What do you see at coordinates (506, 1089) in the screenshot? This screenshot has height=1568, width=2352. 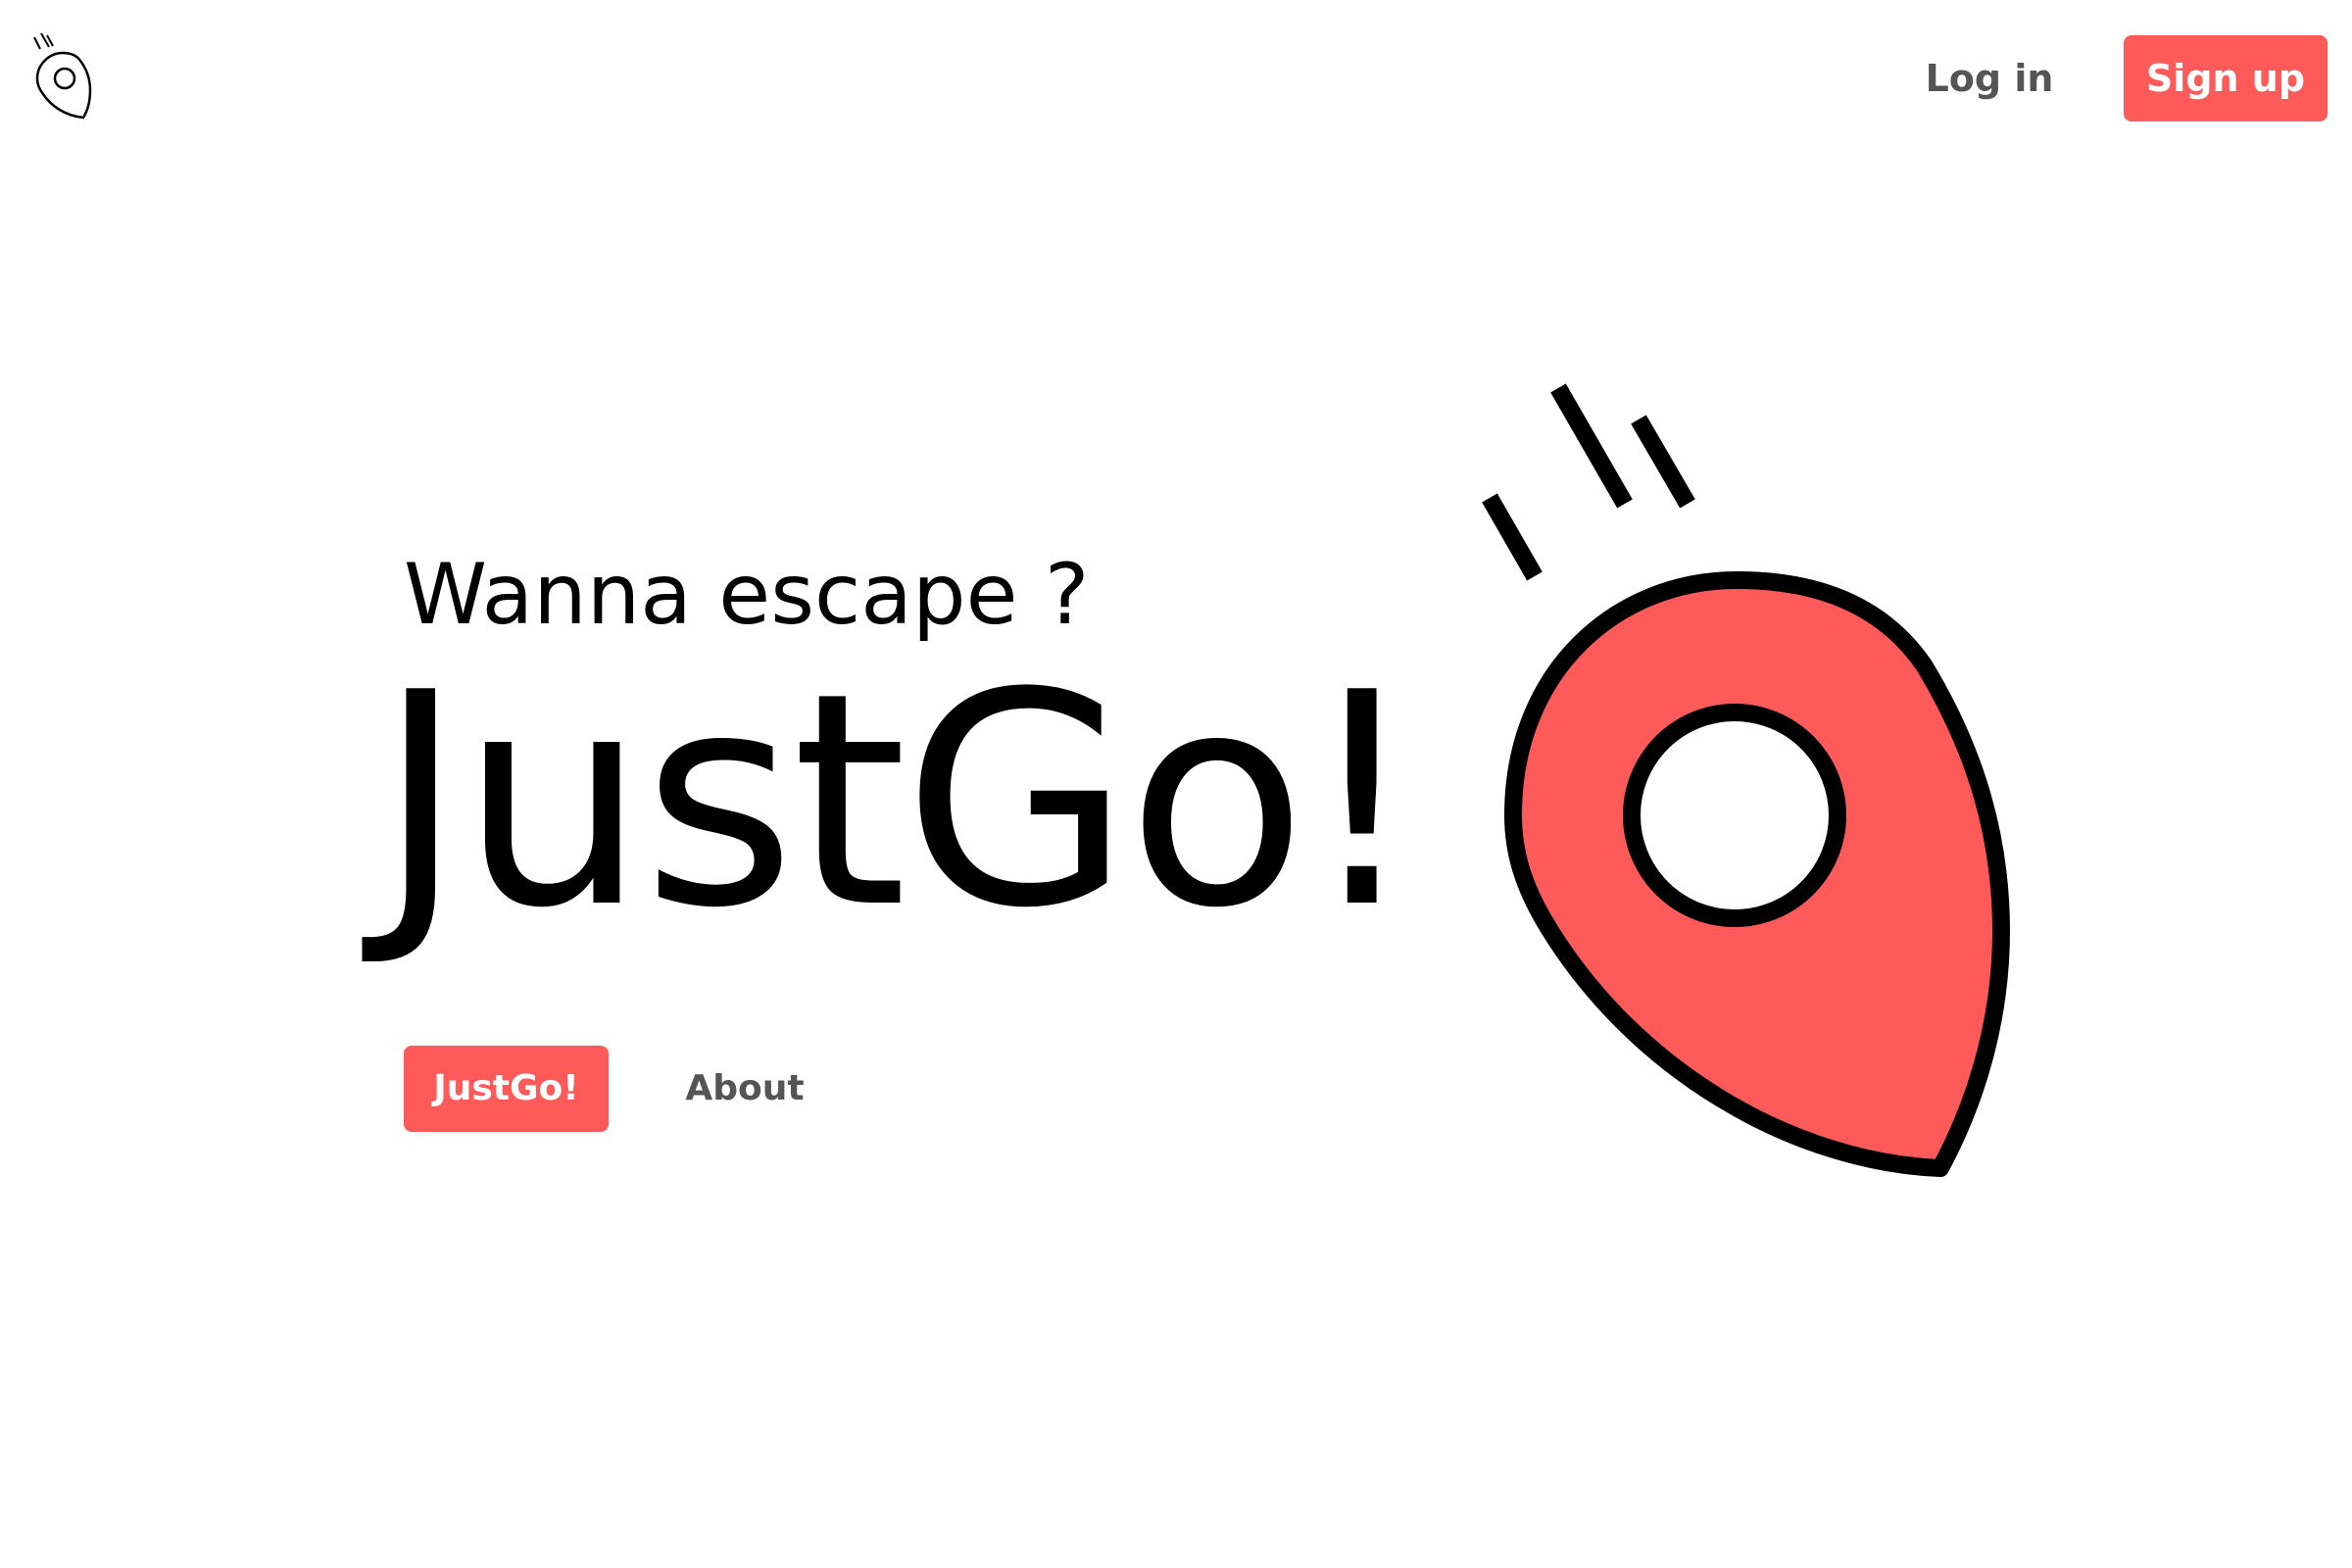 I see `justgo-button: JustGo!` at bounding box center [506, 1089].